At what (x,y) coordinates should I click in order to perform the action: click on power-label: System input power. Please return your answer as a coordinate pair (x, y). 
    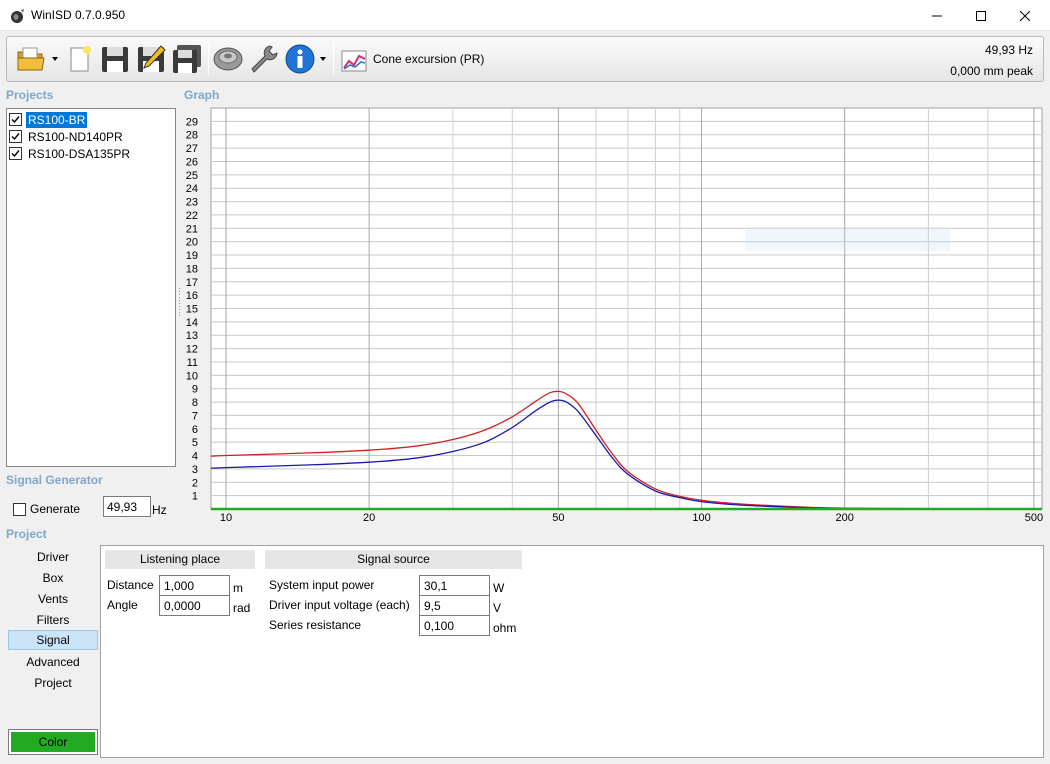
    Looking at the image, I should click on (322, 585).